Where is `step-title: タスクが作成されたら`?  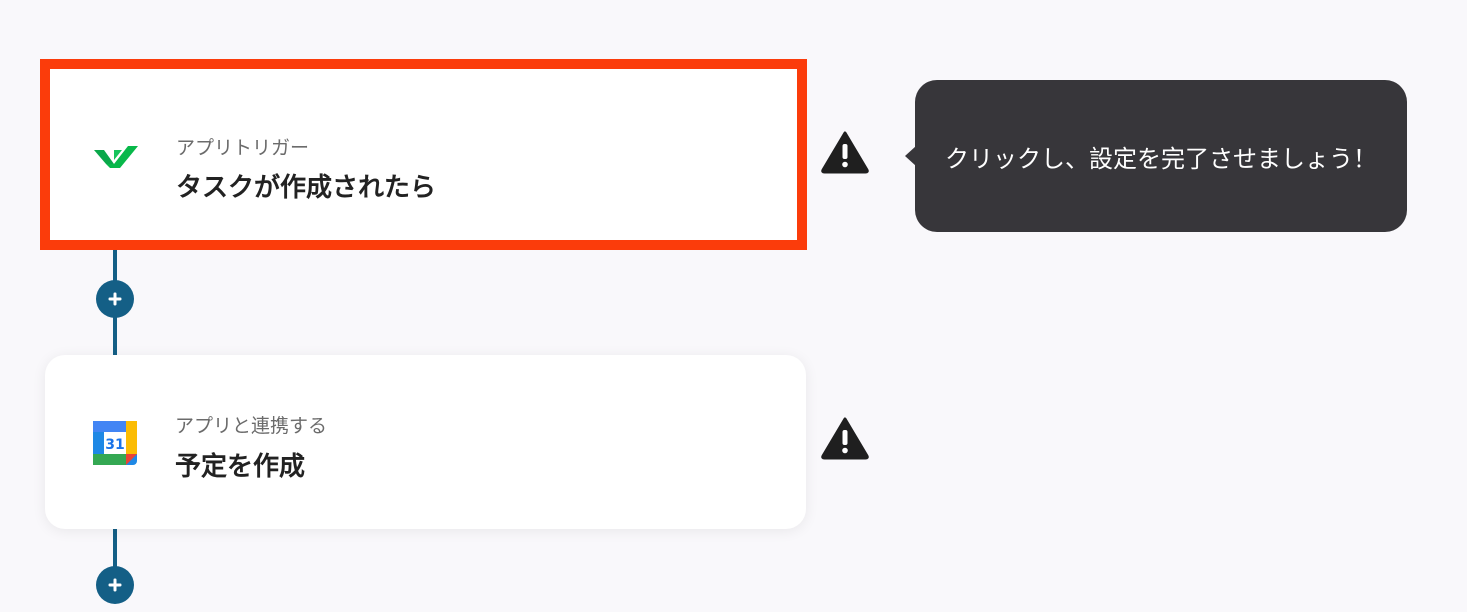
step-title: タスクが作成されたら is located at coordinates (306, 188).